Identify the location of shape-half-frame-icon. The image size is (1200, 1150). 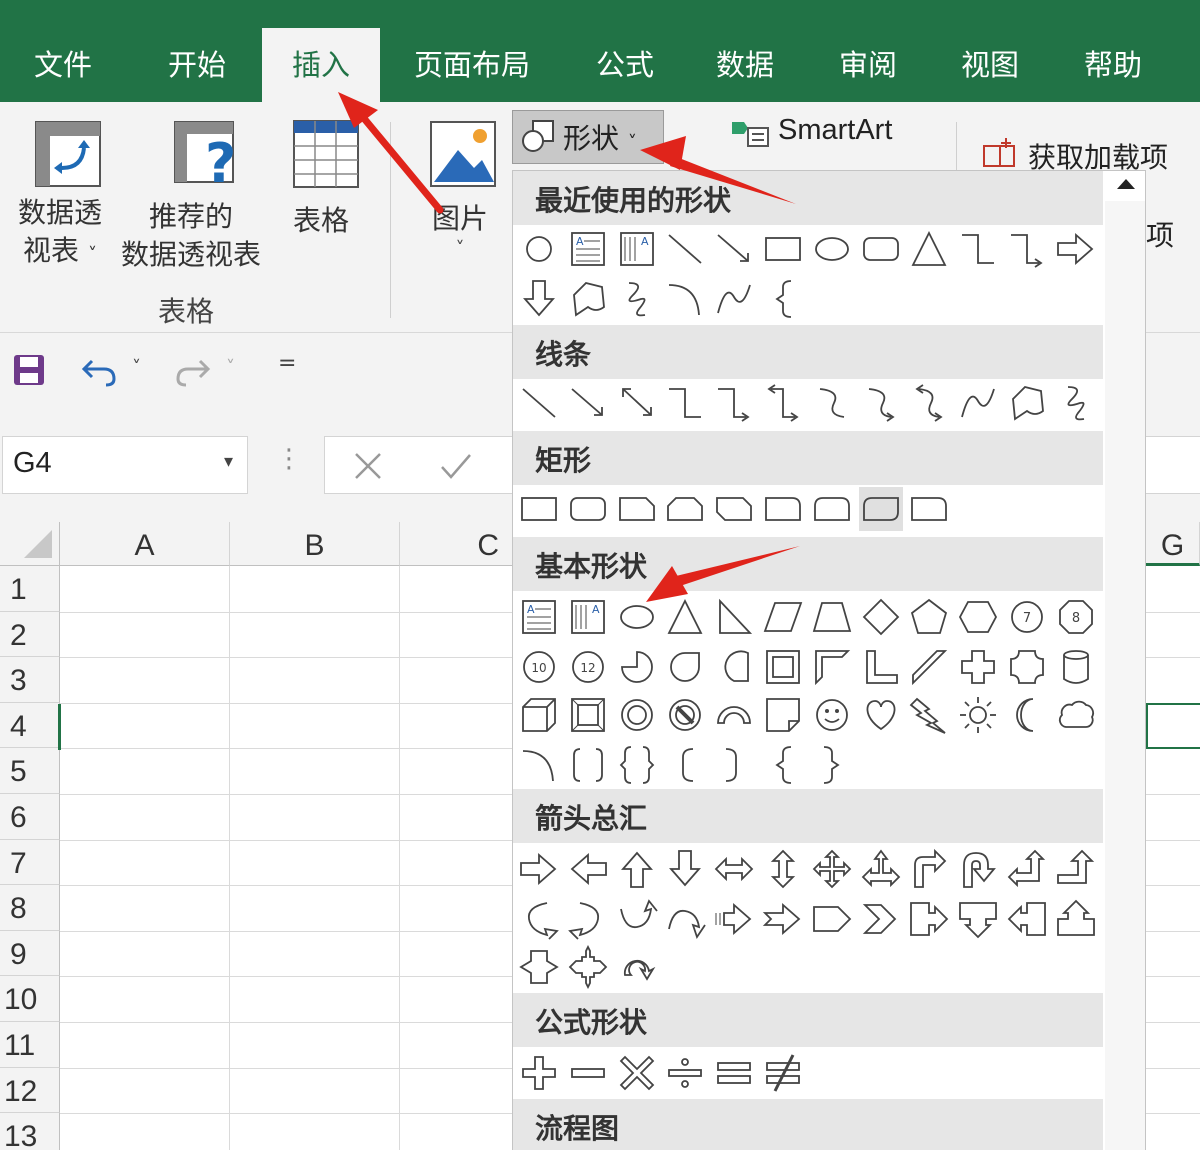
(832, 667).